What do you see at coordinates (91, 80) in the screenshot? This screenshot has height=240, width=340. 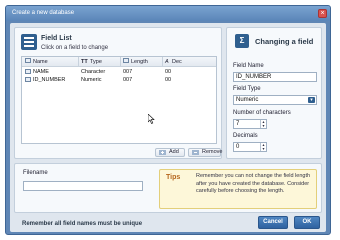 I see `cell-type: Numeric` at bounding box center [91, 80].